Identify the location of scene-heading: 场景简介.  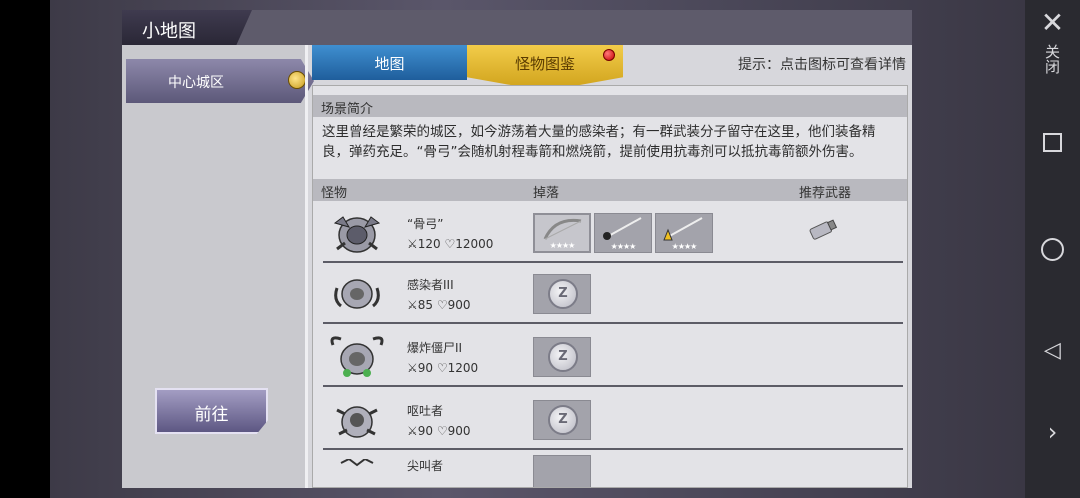
(347, 109).